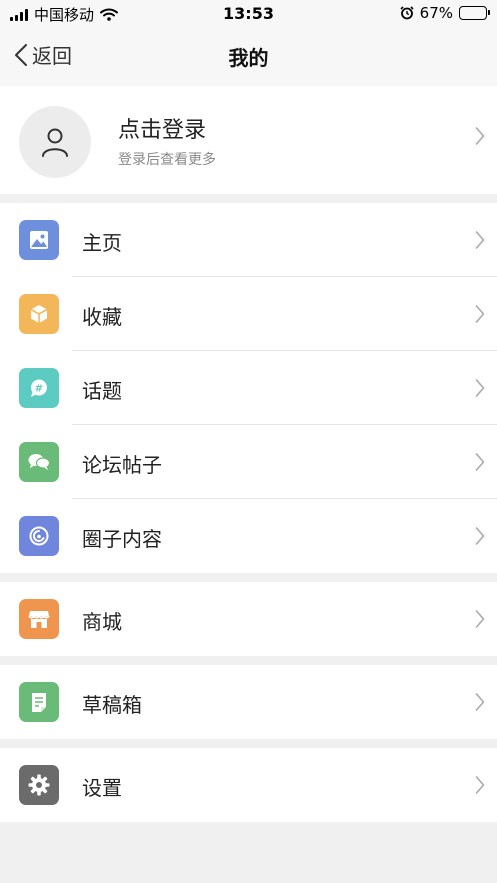 Image resolution: width=497 pixels, height=883 pixels. What do you see at coordinates (248, 14) in the screenshot?
I see `status-bar: 中国移动 13:53 67%` at bounding box center [248, 14].